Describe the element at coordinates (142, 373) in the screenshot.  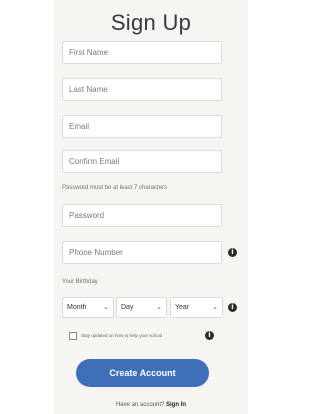
I see `create-account-button: Create Account` at that location.